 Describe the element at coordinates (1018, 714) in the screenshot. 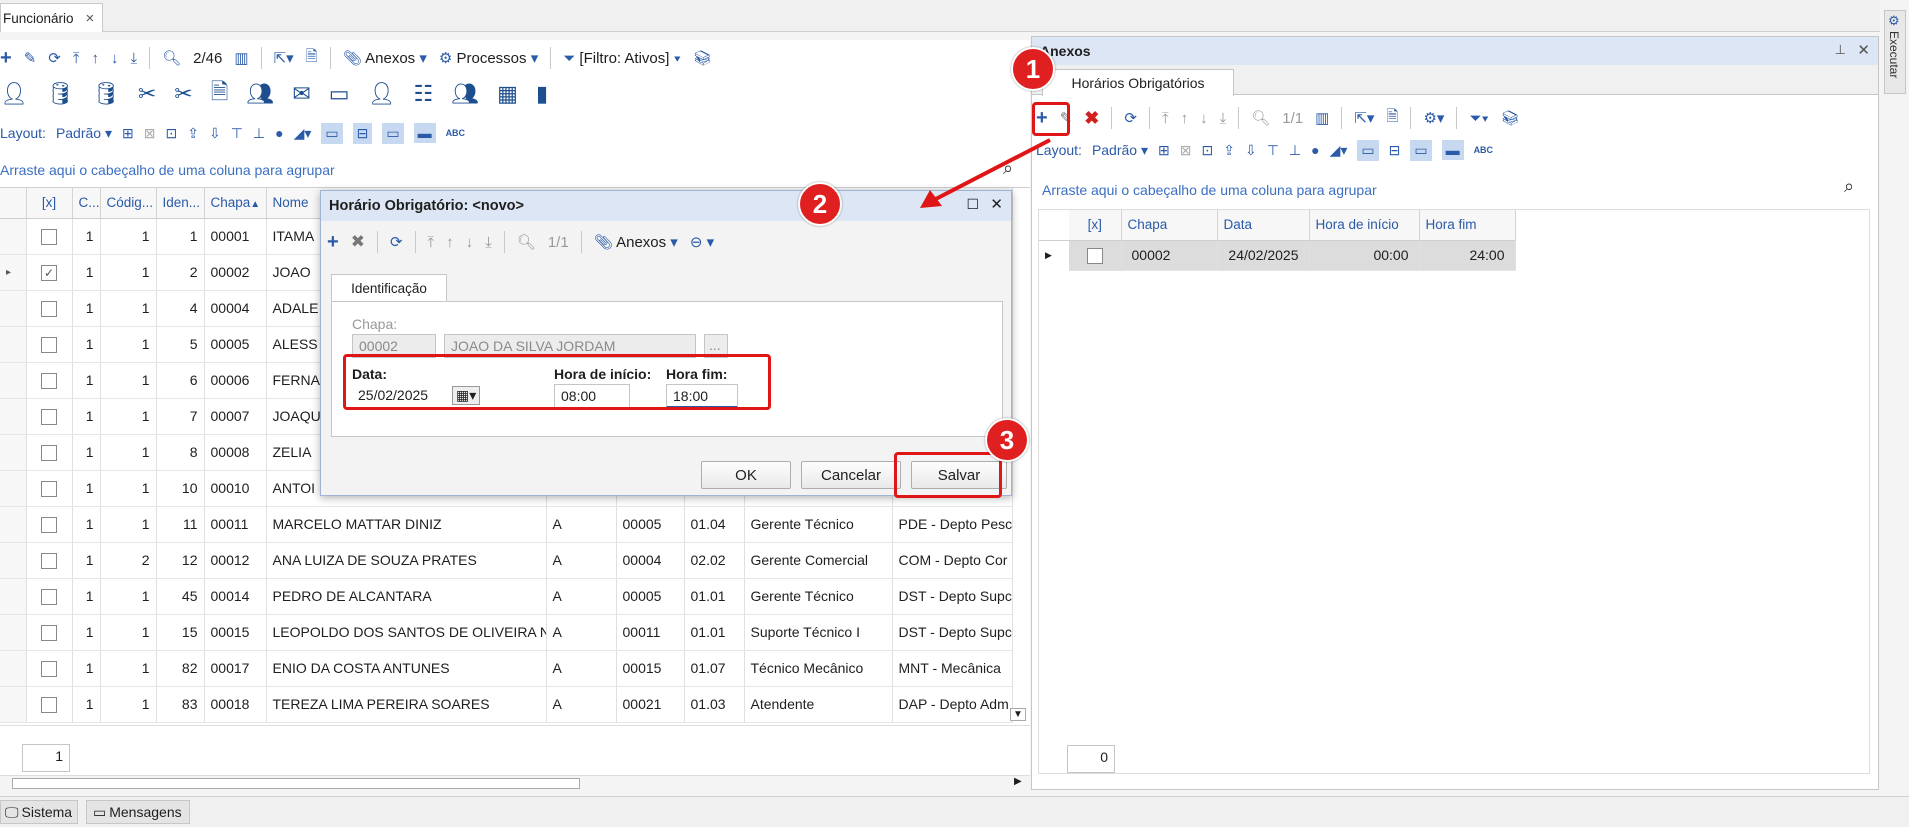

I see `scroll-down-icon: ▼` at that location.